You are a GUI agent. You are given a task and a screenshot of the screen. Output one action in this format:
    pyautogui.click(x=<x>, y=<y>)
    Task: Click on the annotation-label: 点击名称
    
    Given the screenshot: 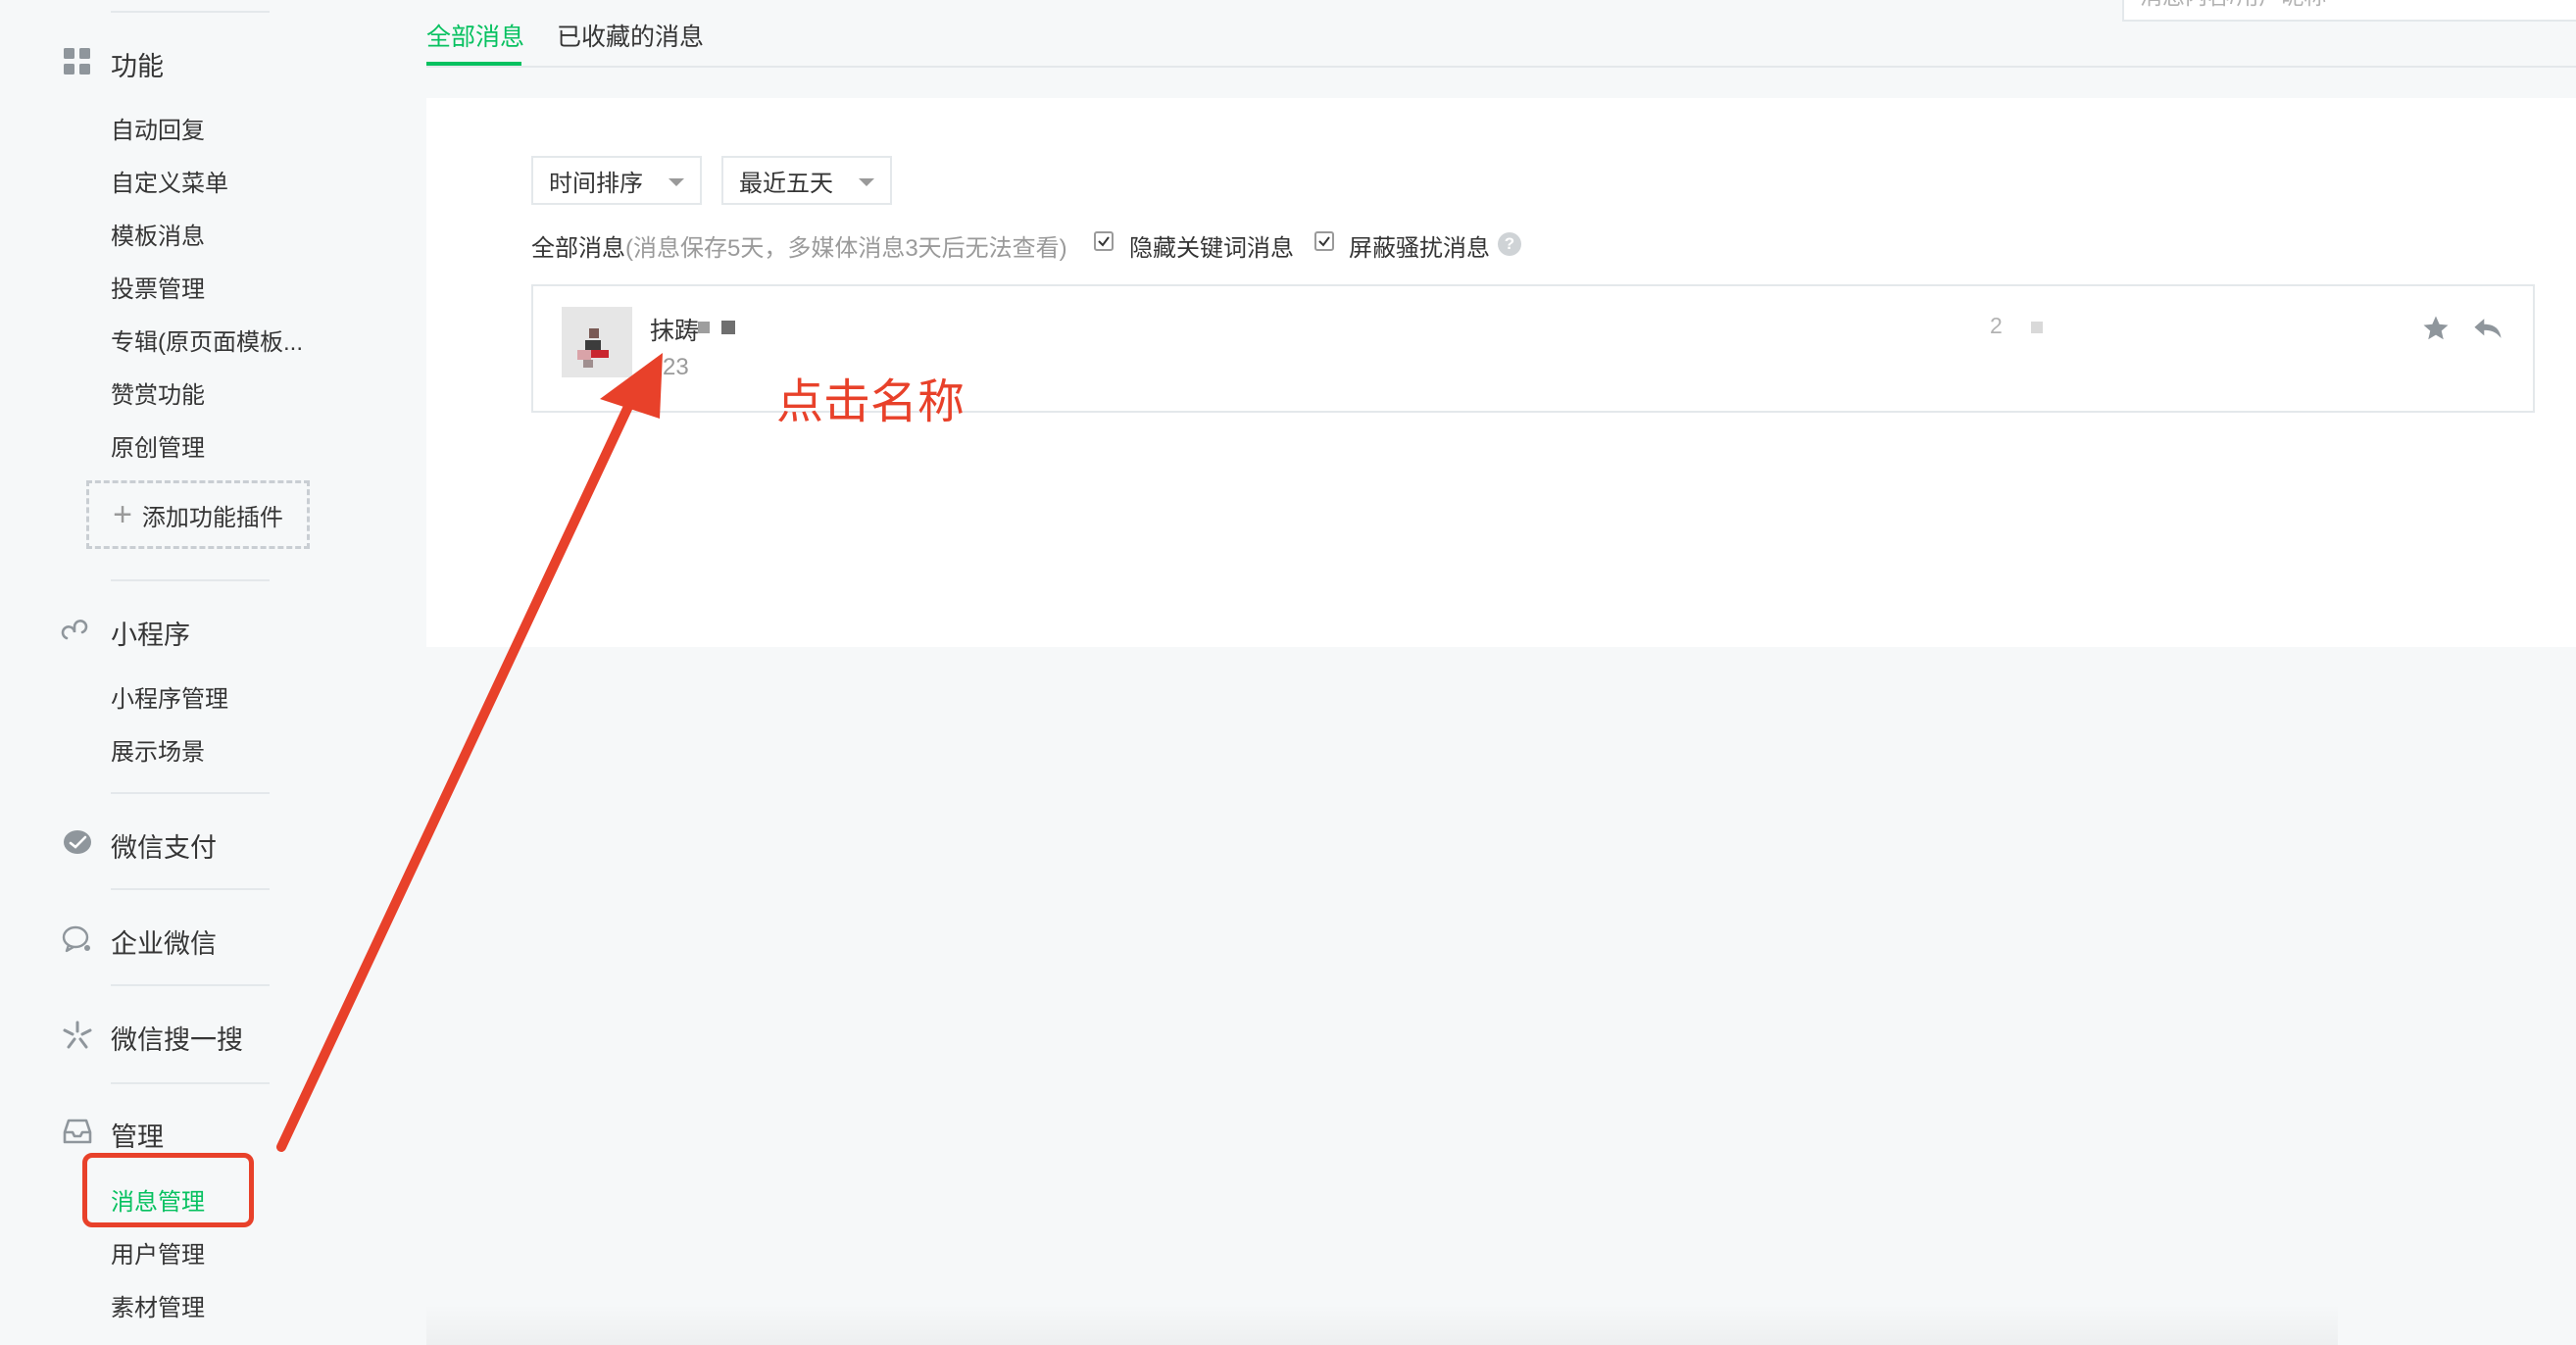 What is the action you would take?
    pyautogui.click(x=871, y=402)
    